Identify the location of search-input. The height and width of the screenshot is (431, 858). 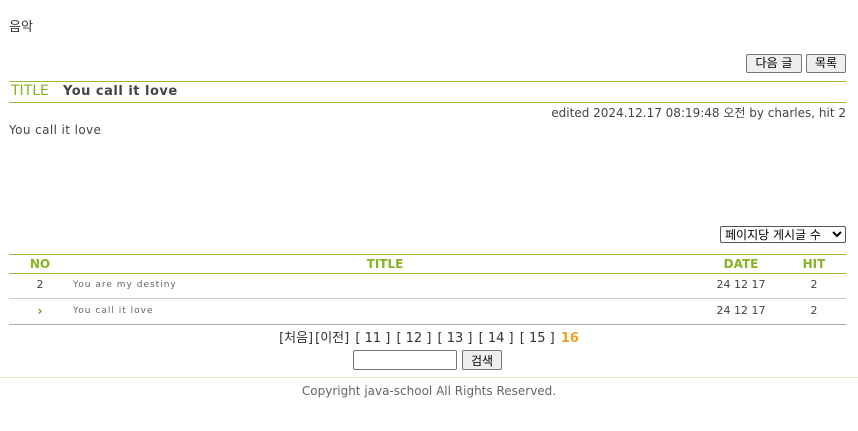
(405, 360).